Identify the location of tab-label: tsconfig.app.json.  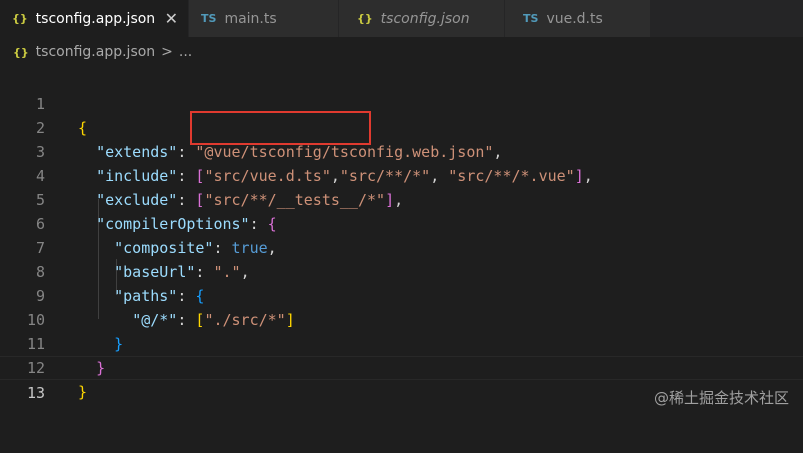
(95, 18).